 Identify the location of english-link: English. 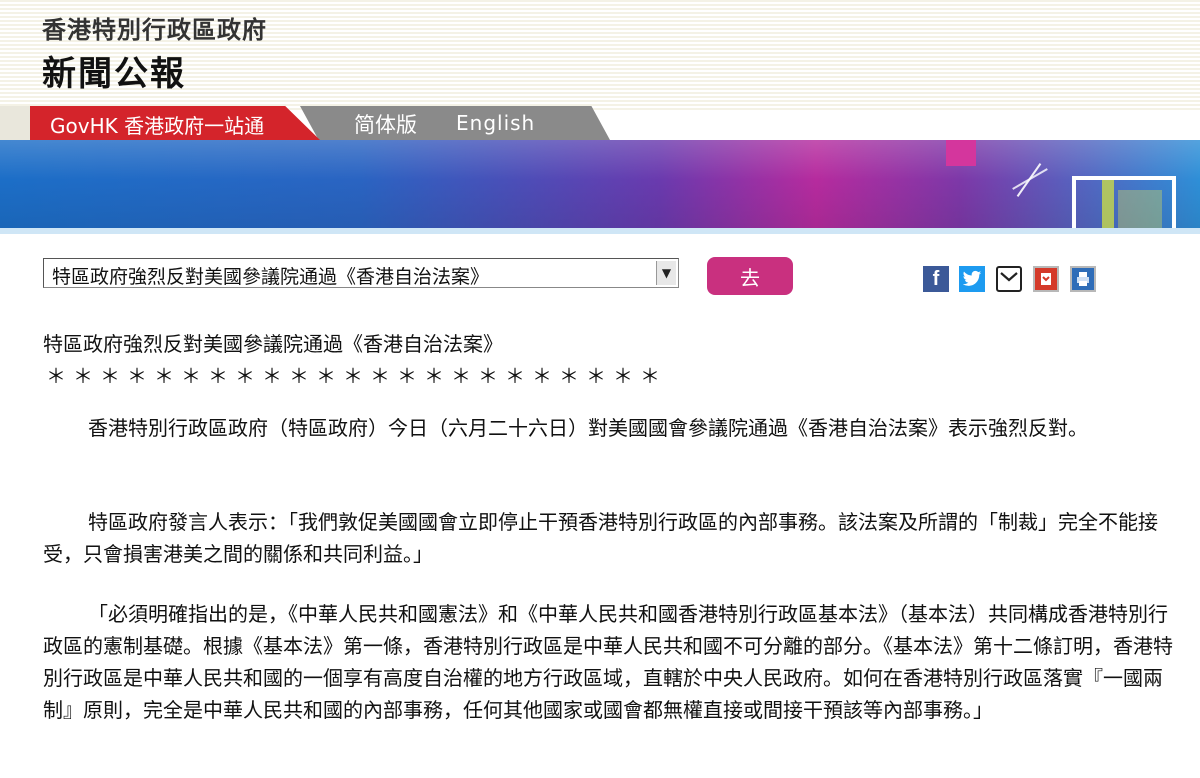
(495, 123).